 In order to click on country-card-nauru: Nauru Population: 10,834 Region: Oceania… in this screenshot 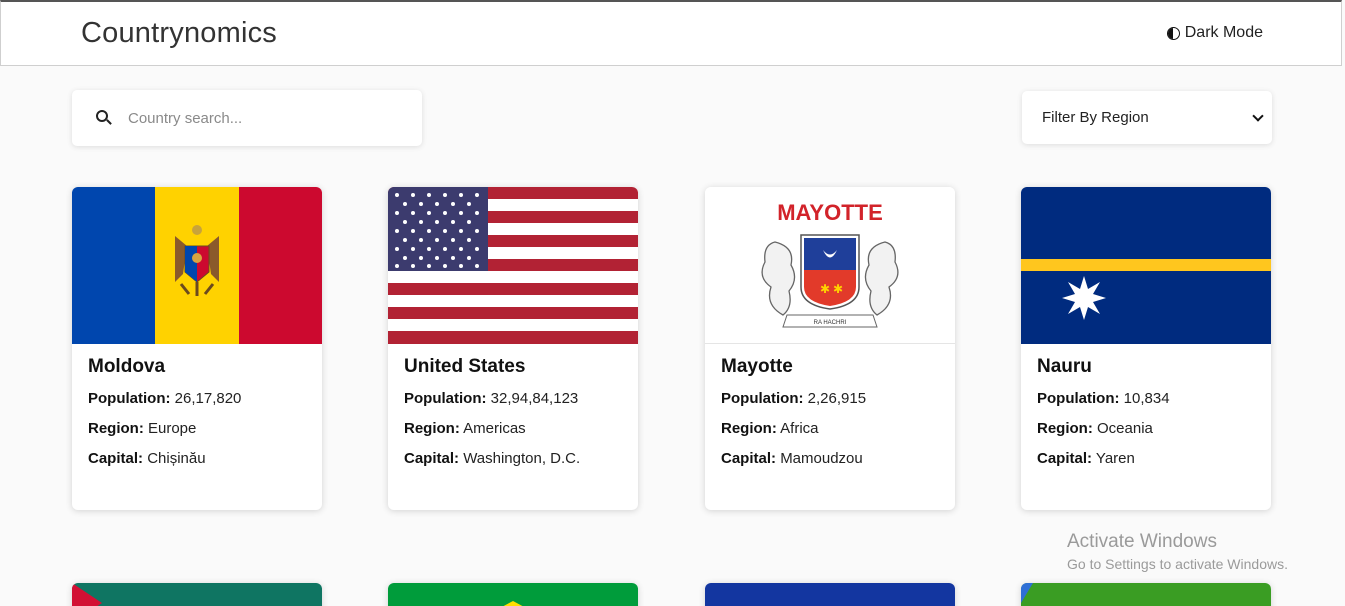, I will do `click(1146, 348)`.